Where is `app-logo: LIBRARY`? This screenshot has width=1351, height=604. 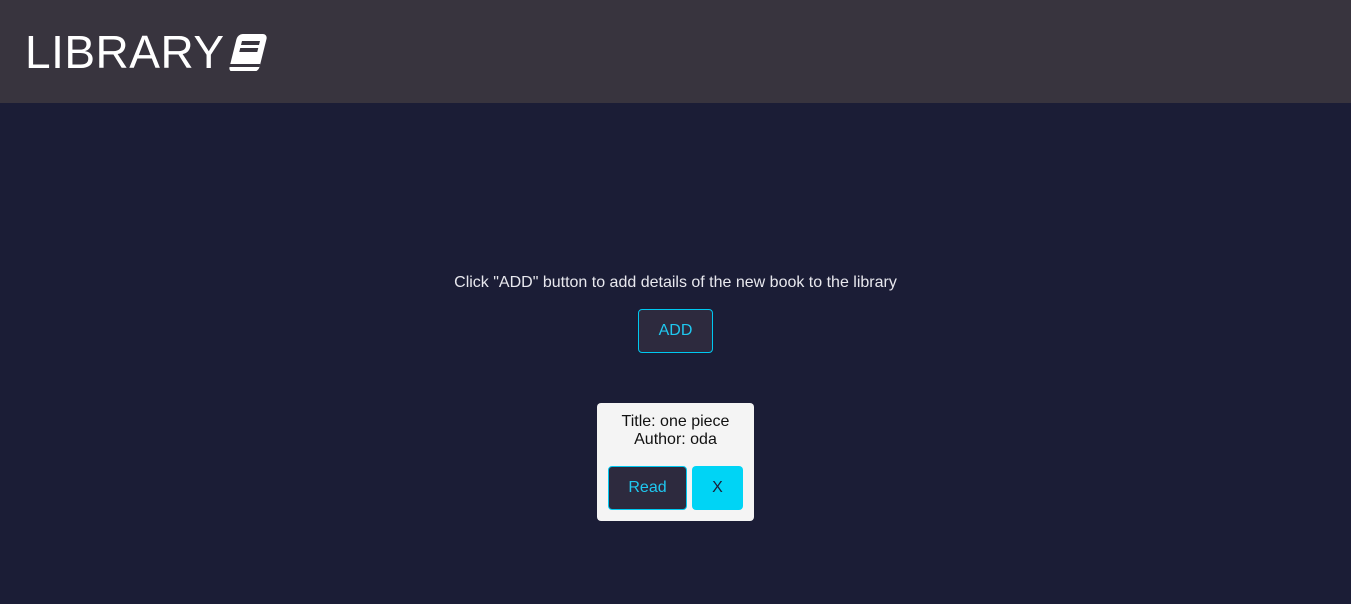 app-logo: LIBRARY is located at coordinates (148, 52).